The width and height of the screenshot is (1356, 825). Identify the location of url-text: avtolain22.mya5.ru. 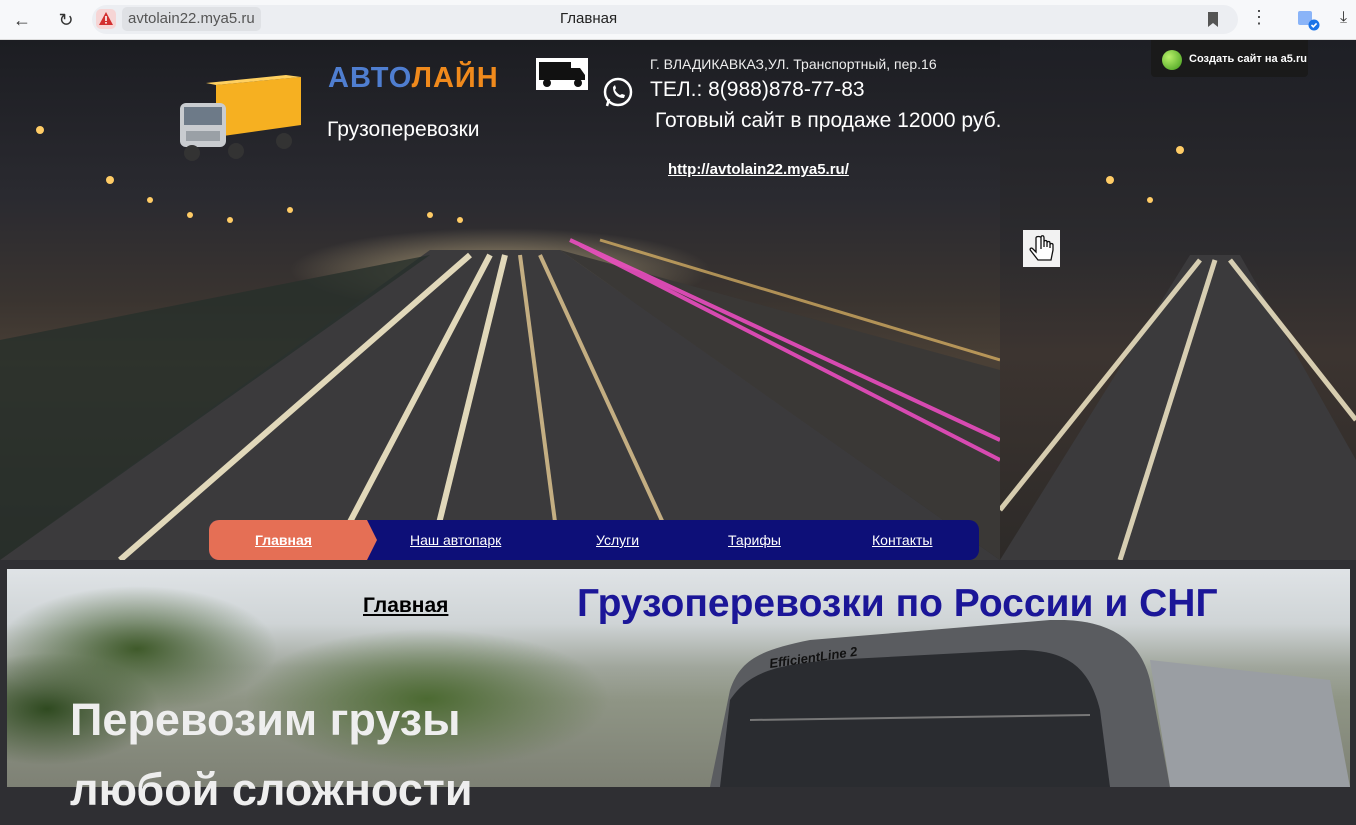
(191, 19).